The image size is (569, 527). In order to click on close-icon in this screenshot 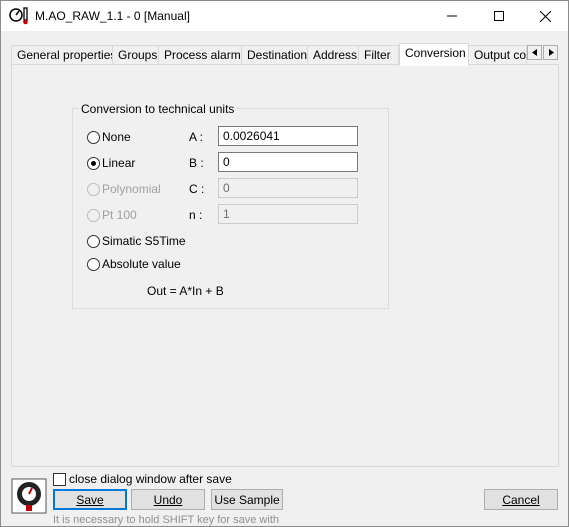, I will do `click(545, 16)`.